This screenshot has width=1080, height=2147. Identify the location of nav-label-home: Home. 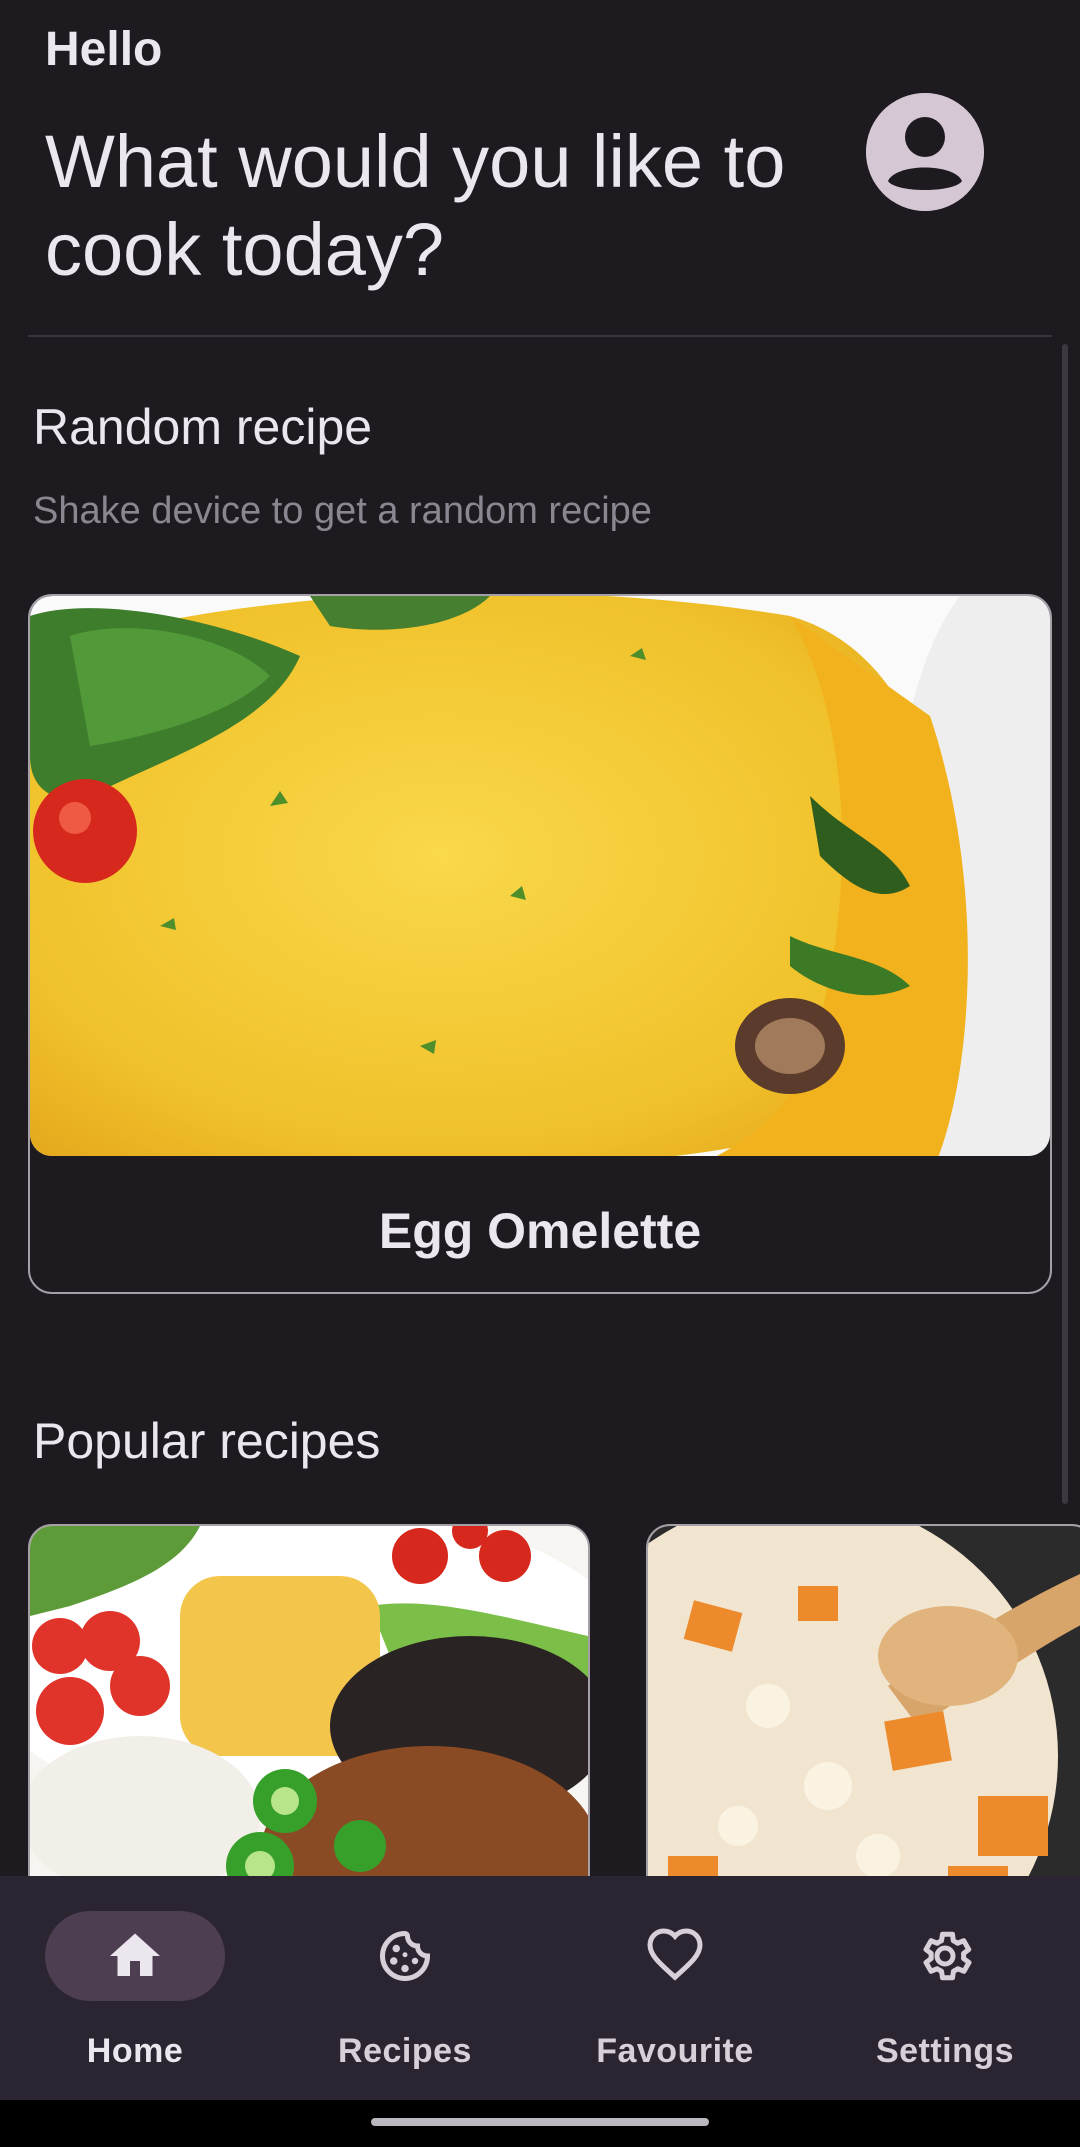
(135, 2051).